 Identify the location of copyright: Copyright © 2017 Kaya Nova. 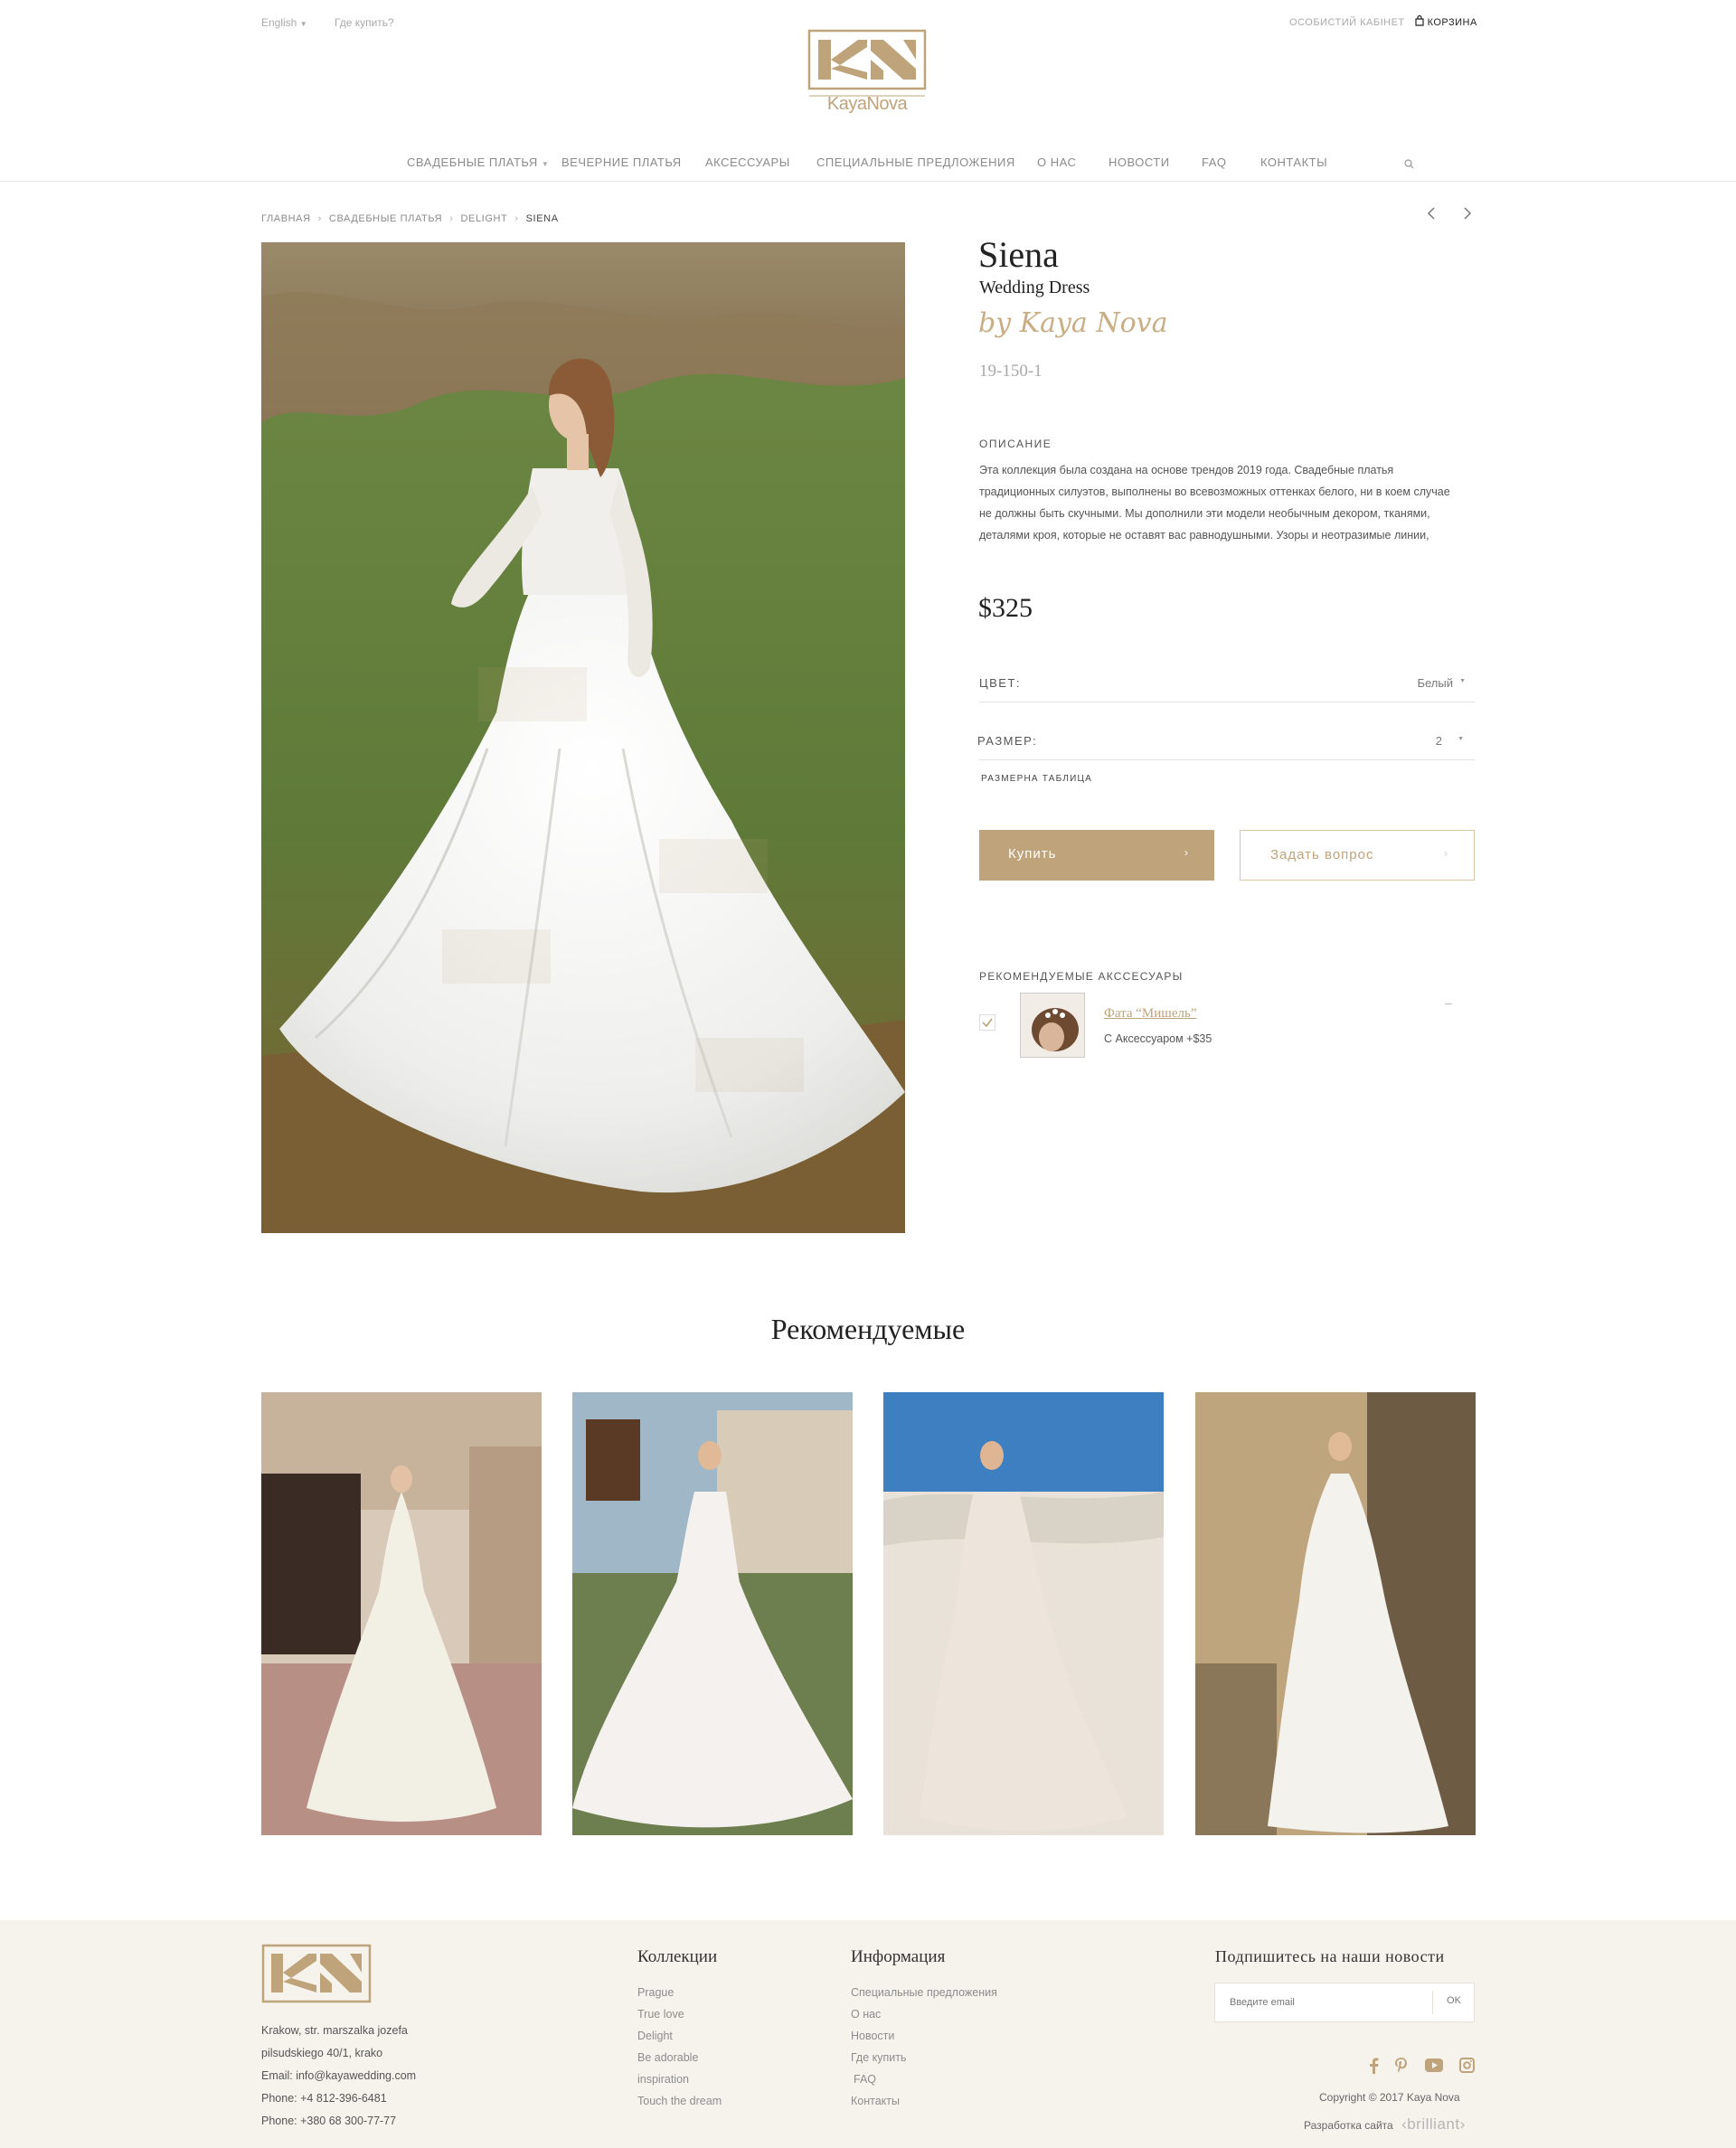
(1390, 2097).